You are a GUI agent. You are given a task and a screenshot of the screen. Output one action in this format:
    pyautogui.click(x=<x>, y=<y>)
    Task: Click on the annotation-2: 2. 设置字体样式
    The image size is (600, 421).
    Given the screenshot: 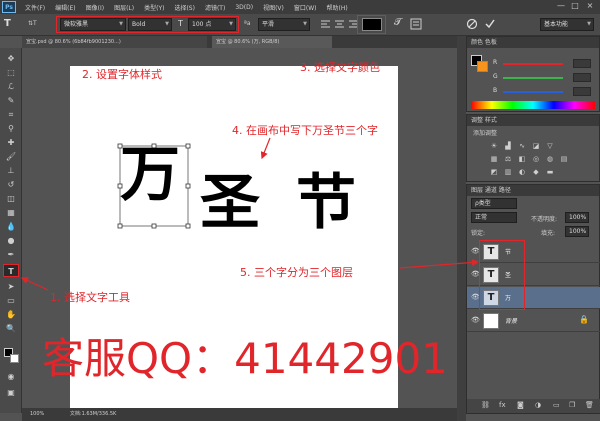 What is the action you would take?
    pyautogui.click(x=122, y=74)
    